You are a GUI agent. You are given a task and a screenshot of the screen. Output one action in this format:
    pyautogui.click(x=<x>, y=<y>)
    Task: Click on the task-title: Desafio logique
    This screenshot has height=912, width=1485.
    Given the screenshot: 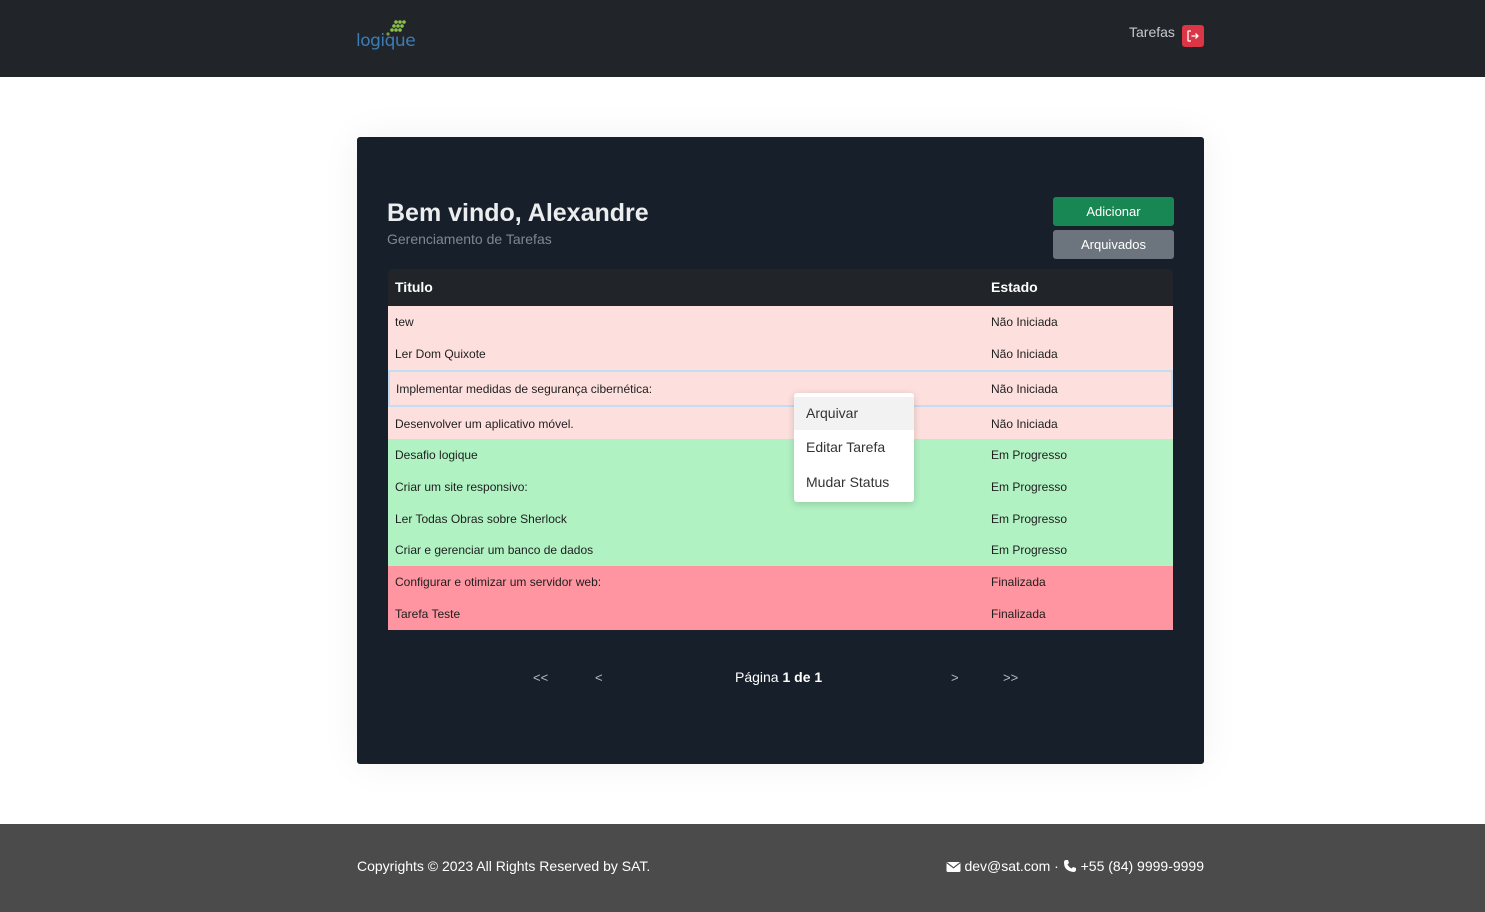 What is the action you would take?
    pyautogui.click(x=436, y=455)
    